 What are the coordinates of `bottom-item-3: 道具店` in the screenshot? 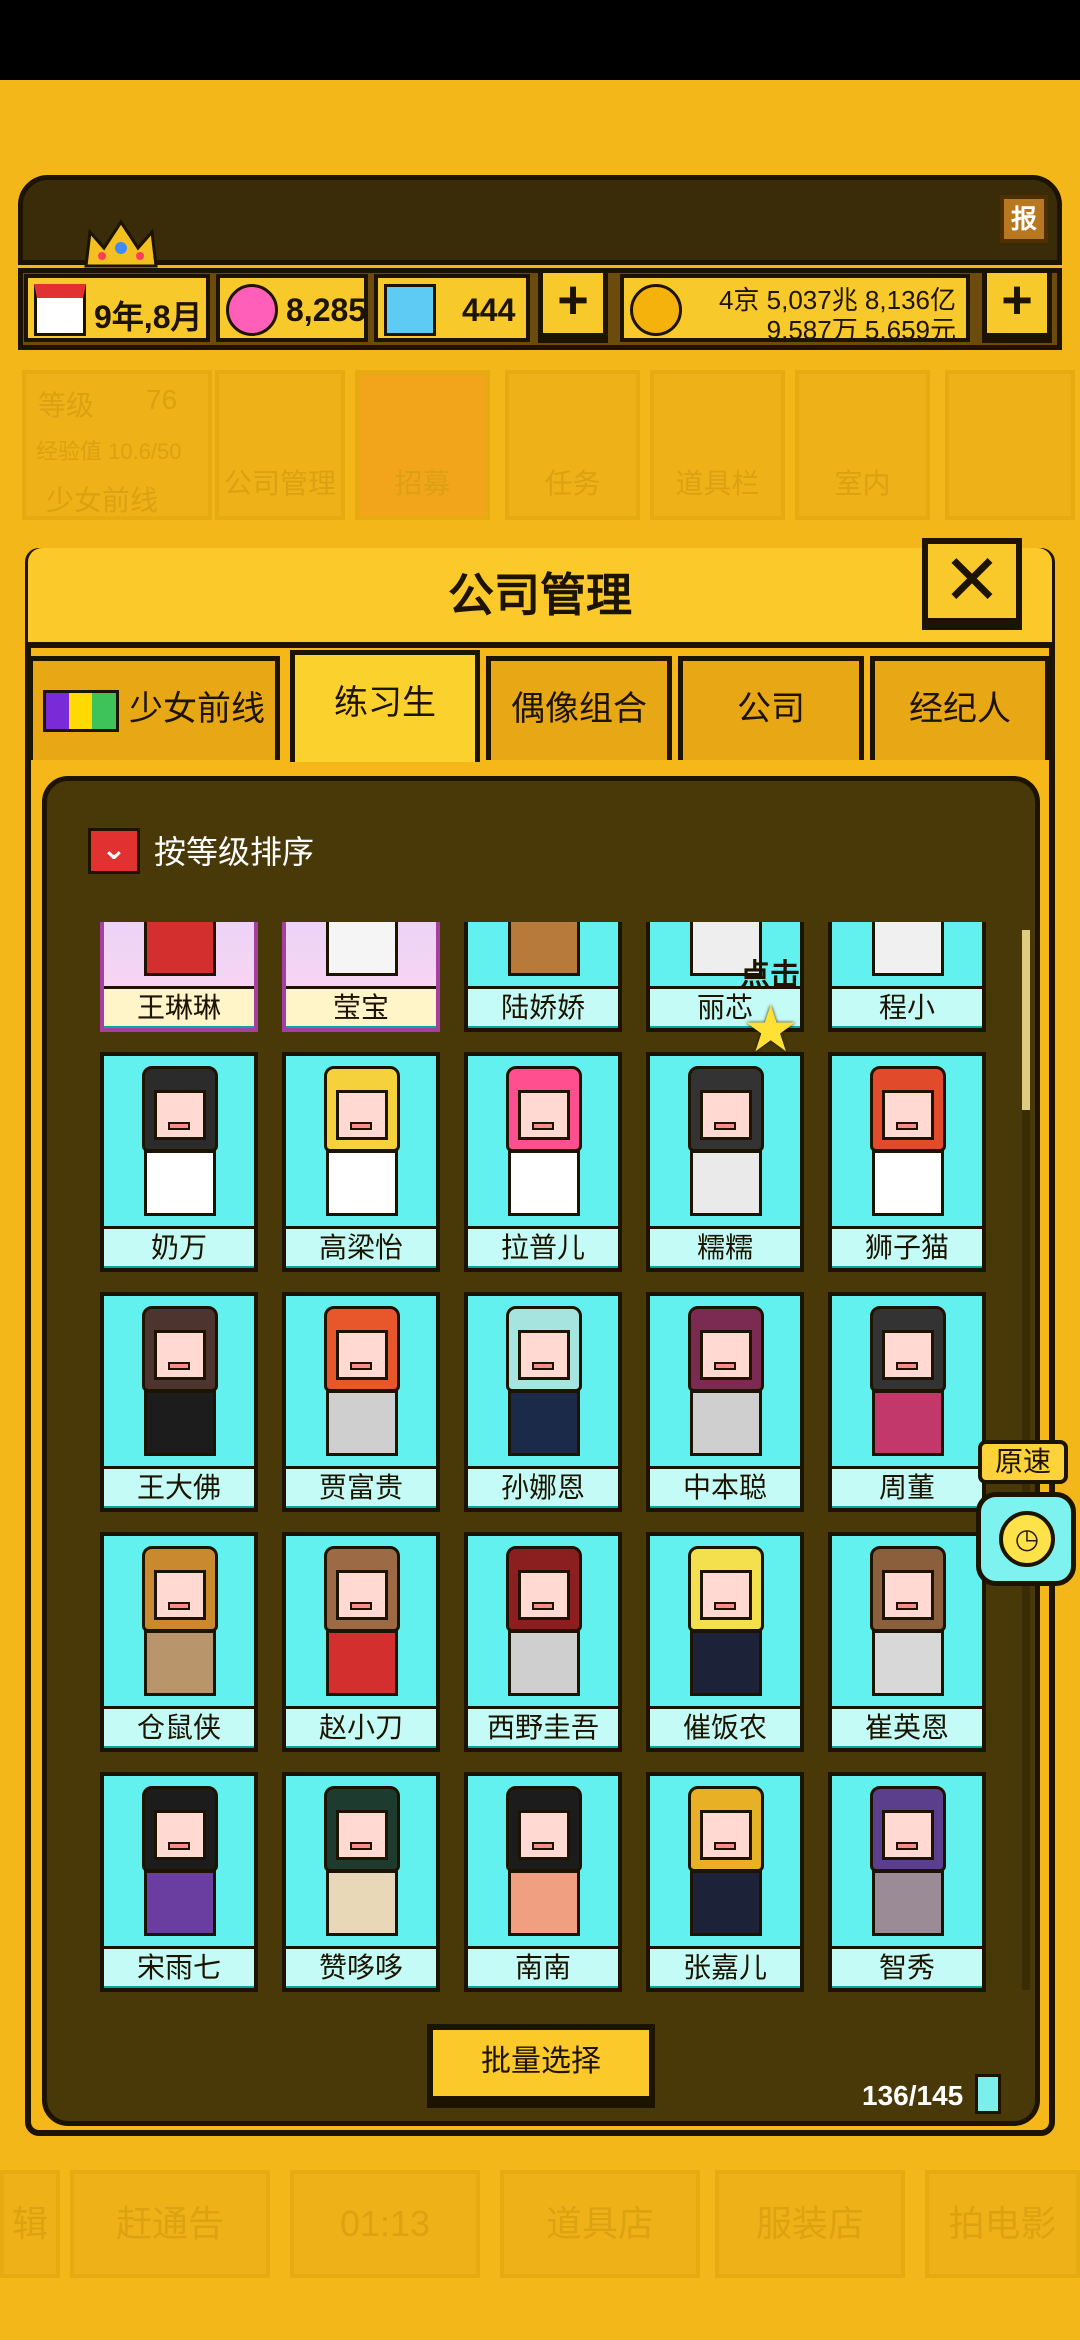 It's located at (600, 2224).